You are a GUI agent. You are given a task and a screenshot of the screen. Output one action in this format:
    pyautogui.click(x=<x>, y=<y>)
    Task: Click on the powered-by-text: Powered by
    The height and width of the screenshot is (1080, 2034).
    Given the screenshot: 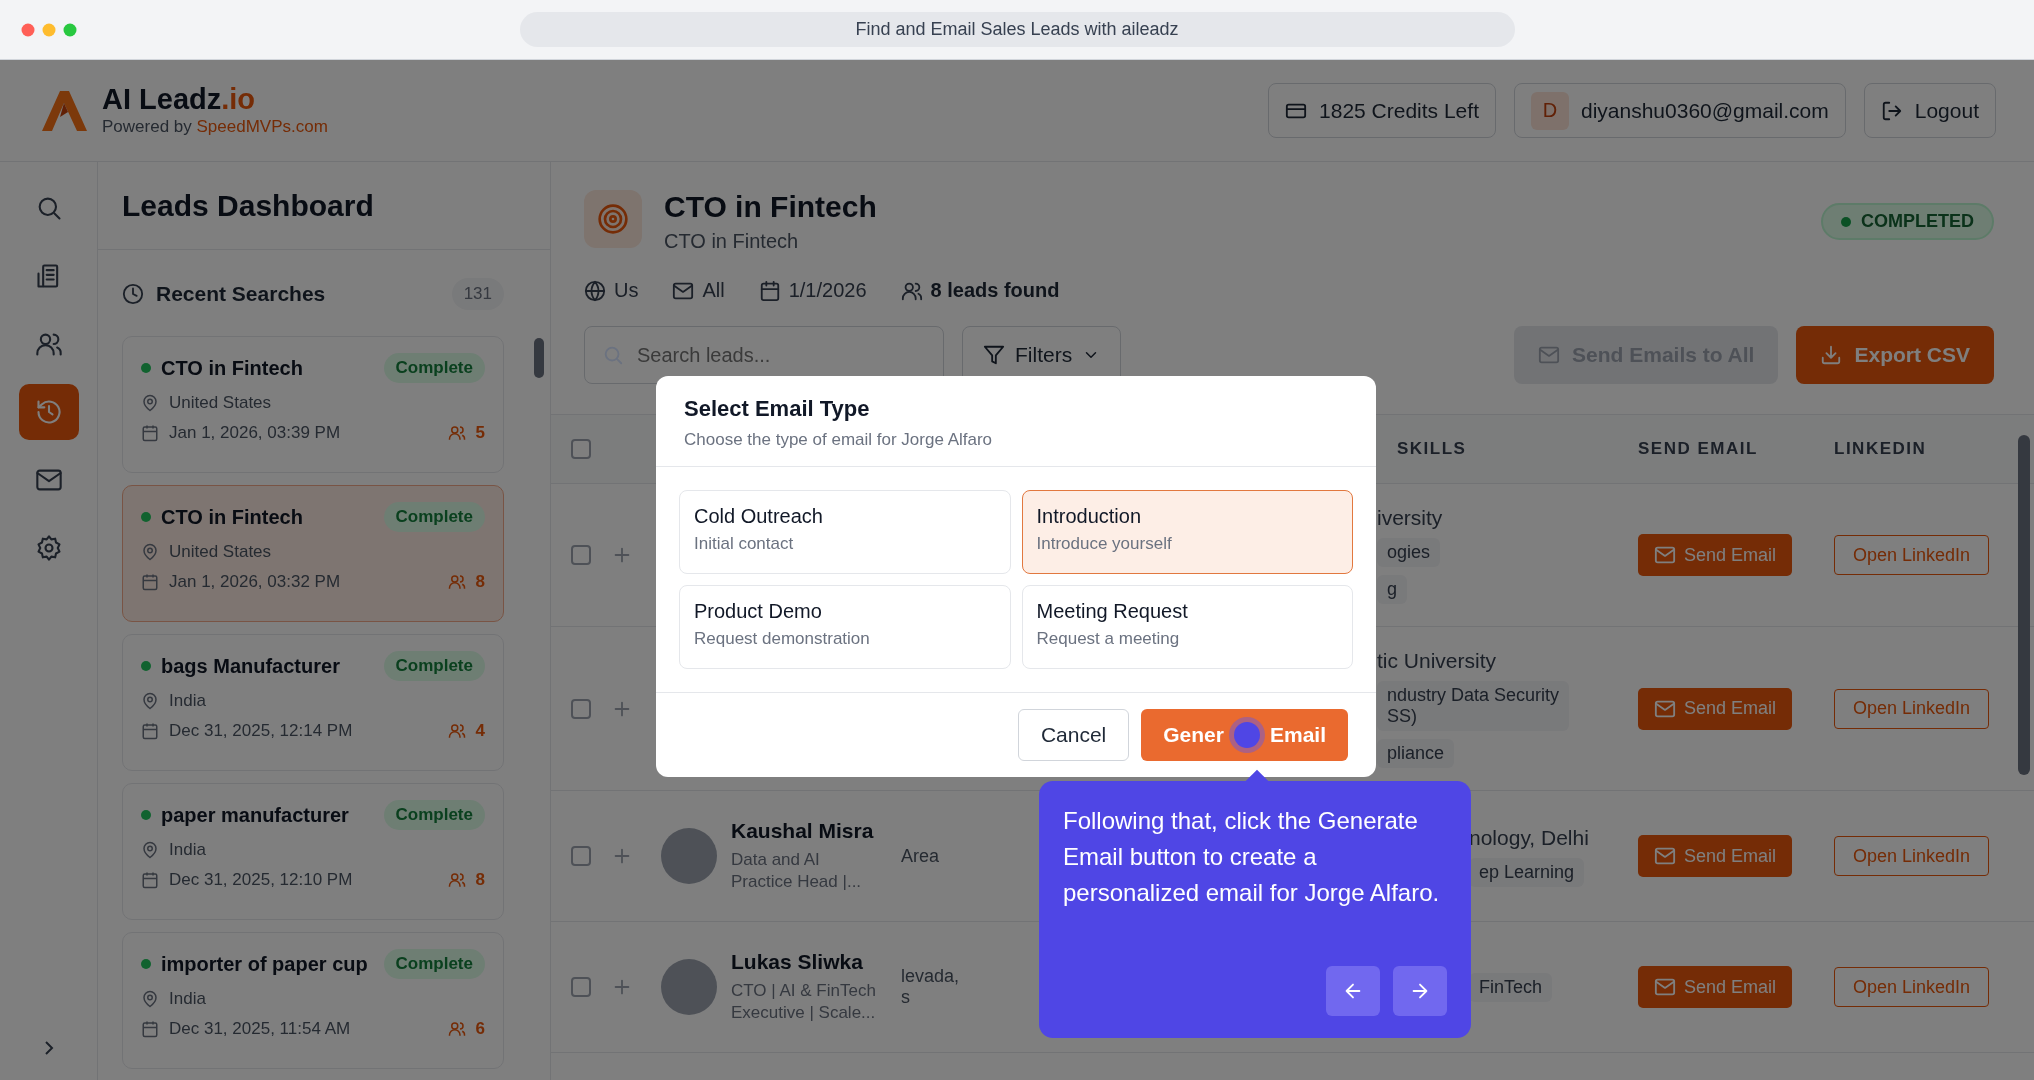 What is the action you would take?
    pyautogui.click(x=147, y=126)
    